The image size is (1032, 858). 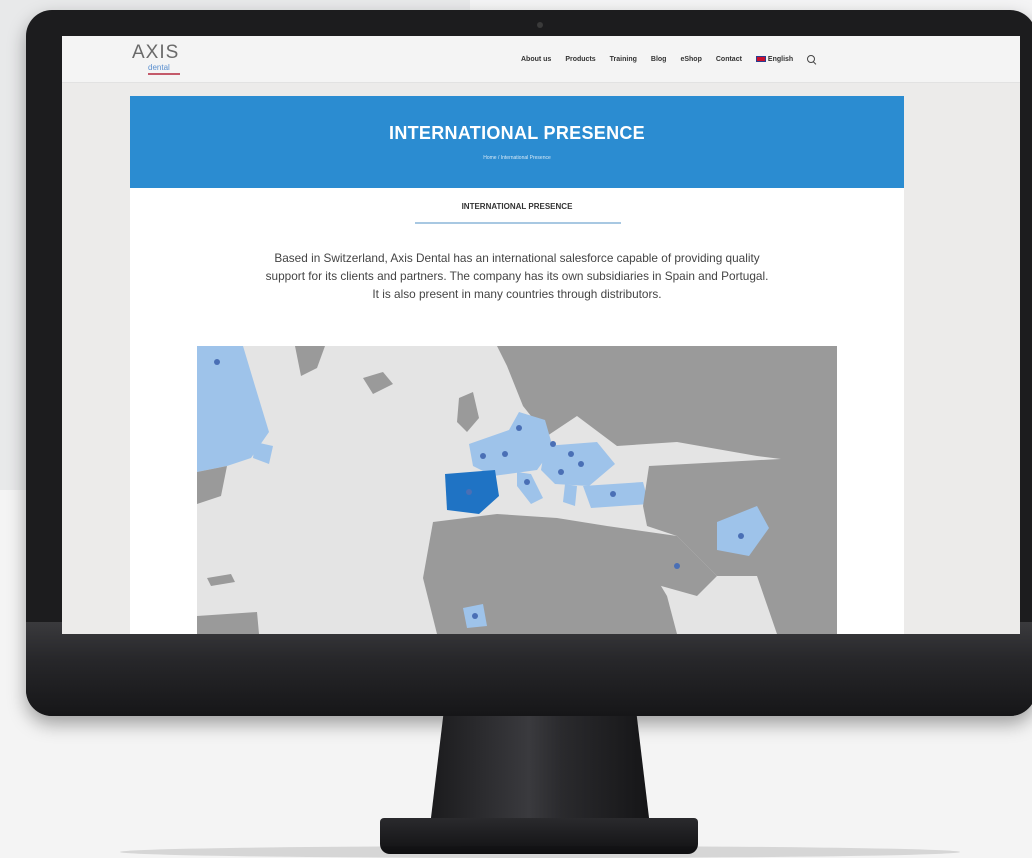 I want to click on marker-turkey, so click(x=613, y=494).